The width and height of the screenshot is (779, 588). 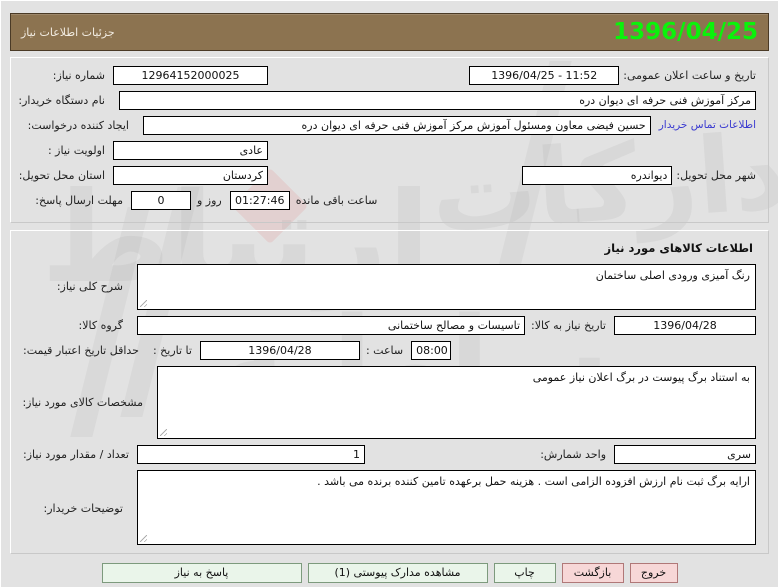 I want to click on respond-to-need-button: پاسخ به نیاز, so click(x=201, y=573).